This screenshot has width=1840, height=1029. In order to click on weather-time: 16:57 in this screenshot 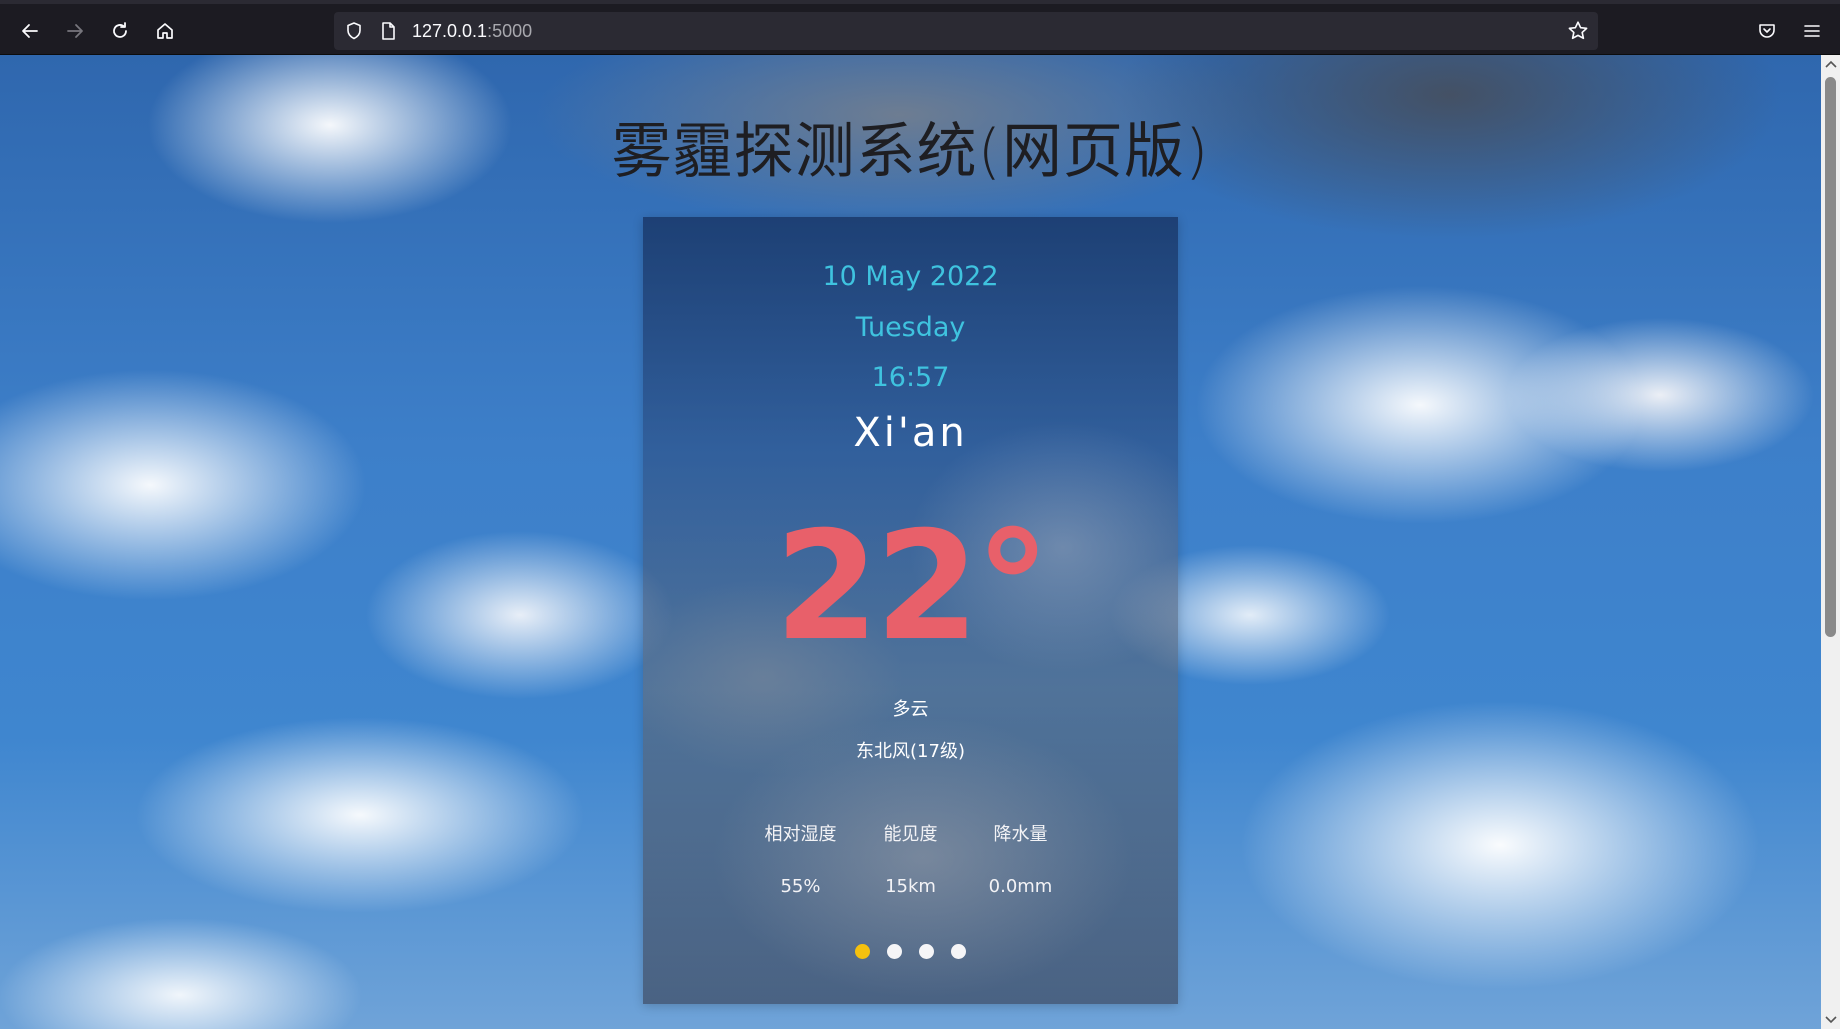, I will do `click(910, 377)`.